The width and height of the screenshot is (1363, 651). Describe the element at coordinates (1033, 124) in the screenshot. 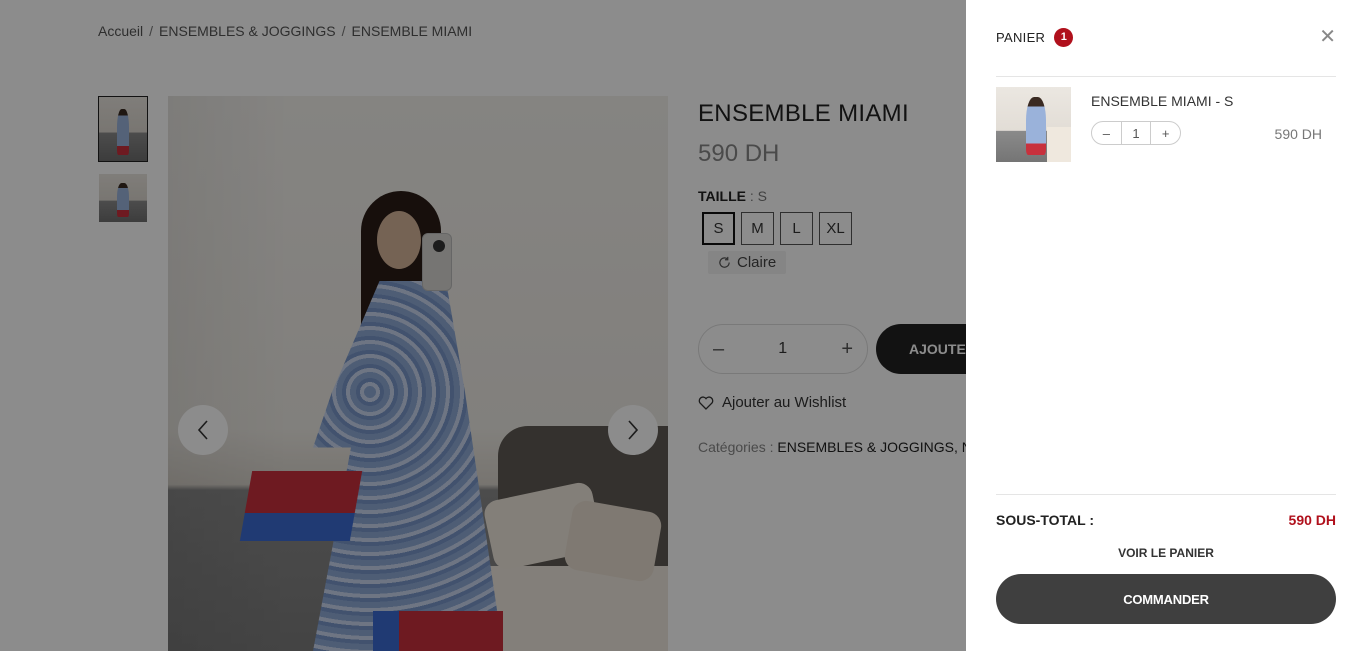

I see `cart-item-image` at that location.